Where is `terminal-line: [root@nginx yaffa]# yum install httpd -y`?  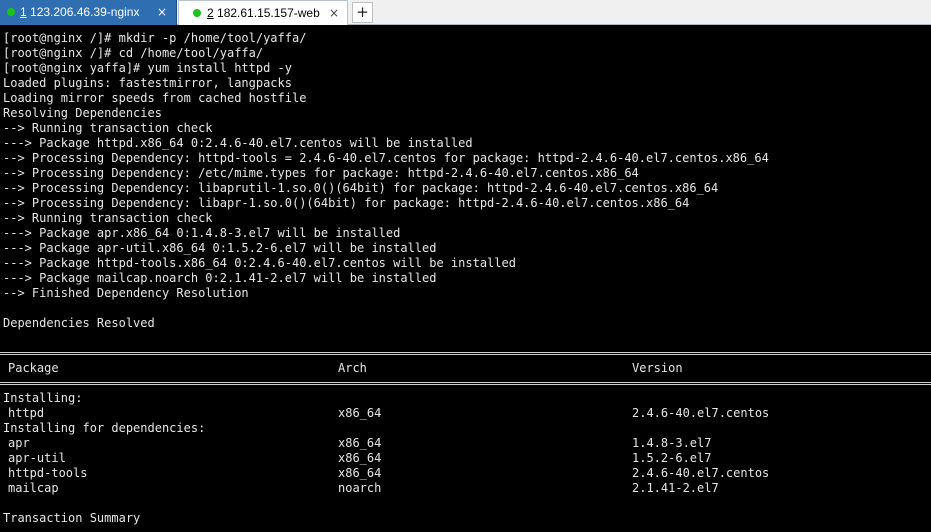
terminal-line: [root@nginx yaffa]# yum install httpd -y is located at coordinates (147, 68).